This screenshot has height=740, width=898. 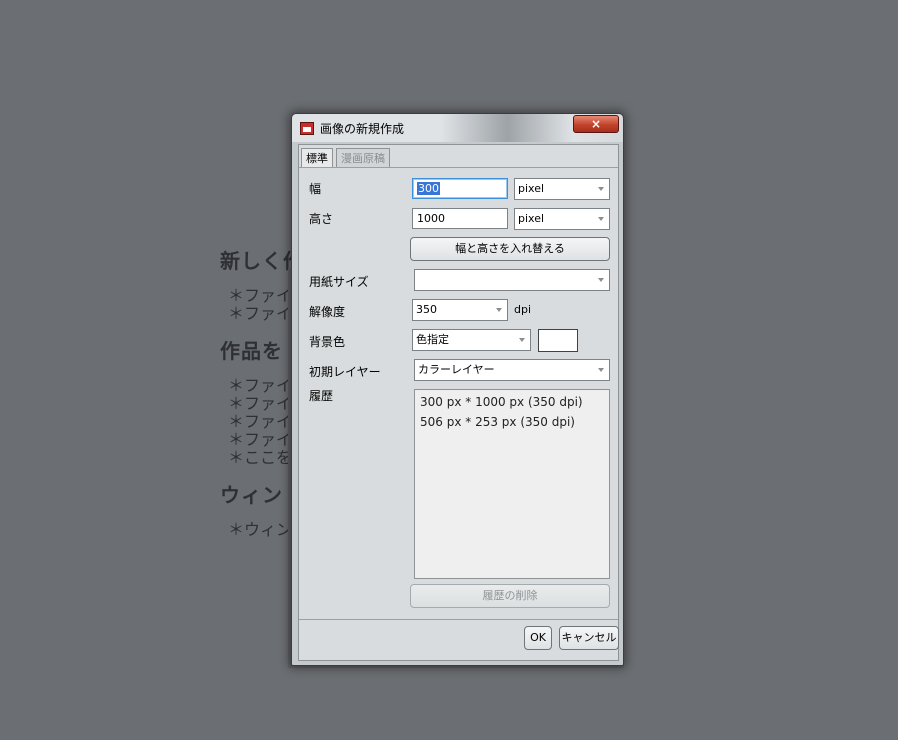 What do you see at coordinates (456, 369) in the screenshot?
I see `initial-layer-value: カラーレイヤー` at bounding box center [456, 369].